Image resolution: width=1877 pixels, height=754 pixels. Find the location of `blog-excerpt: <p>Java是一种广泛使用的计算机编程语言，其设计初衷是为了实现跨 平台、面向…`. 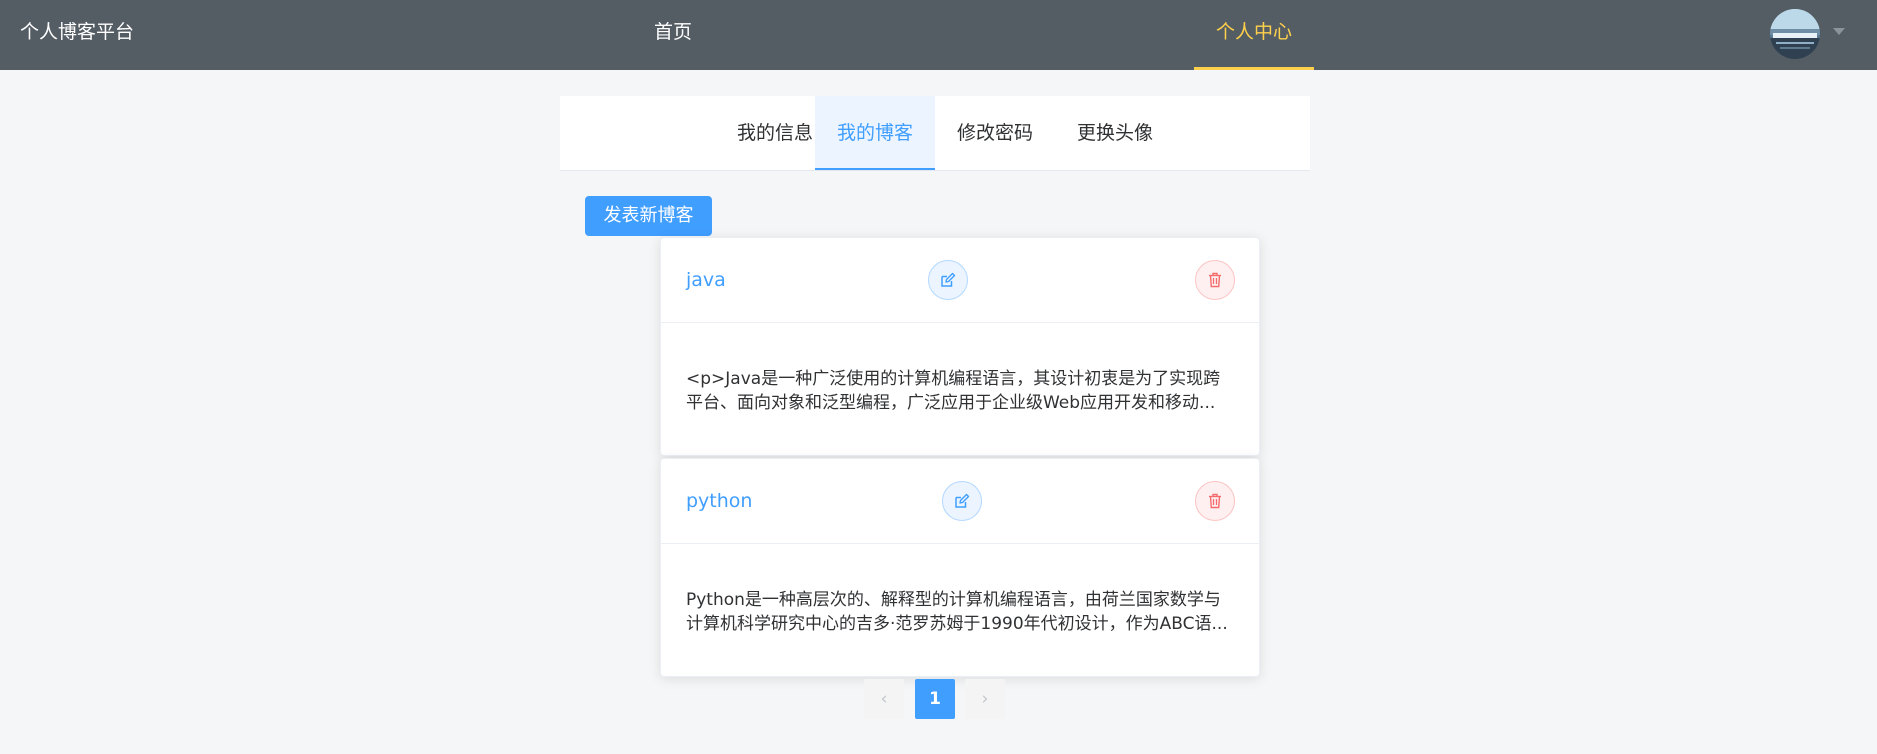

blog-excerpt: <p>Java是一种广泛使用的计算机编程语言，其设计初衷是为了实现跨 平台、面向… is located at coordinates (963, 391).